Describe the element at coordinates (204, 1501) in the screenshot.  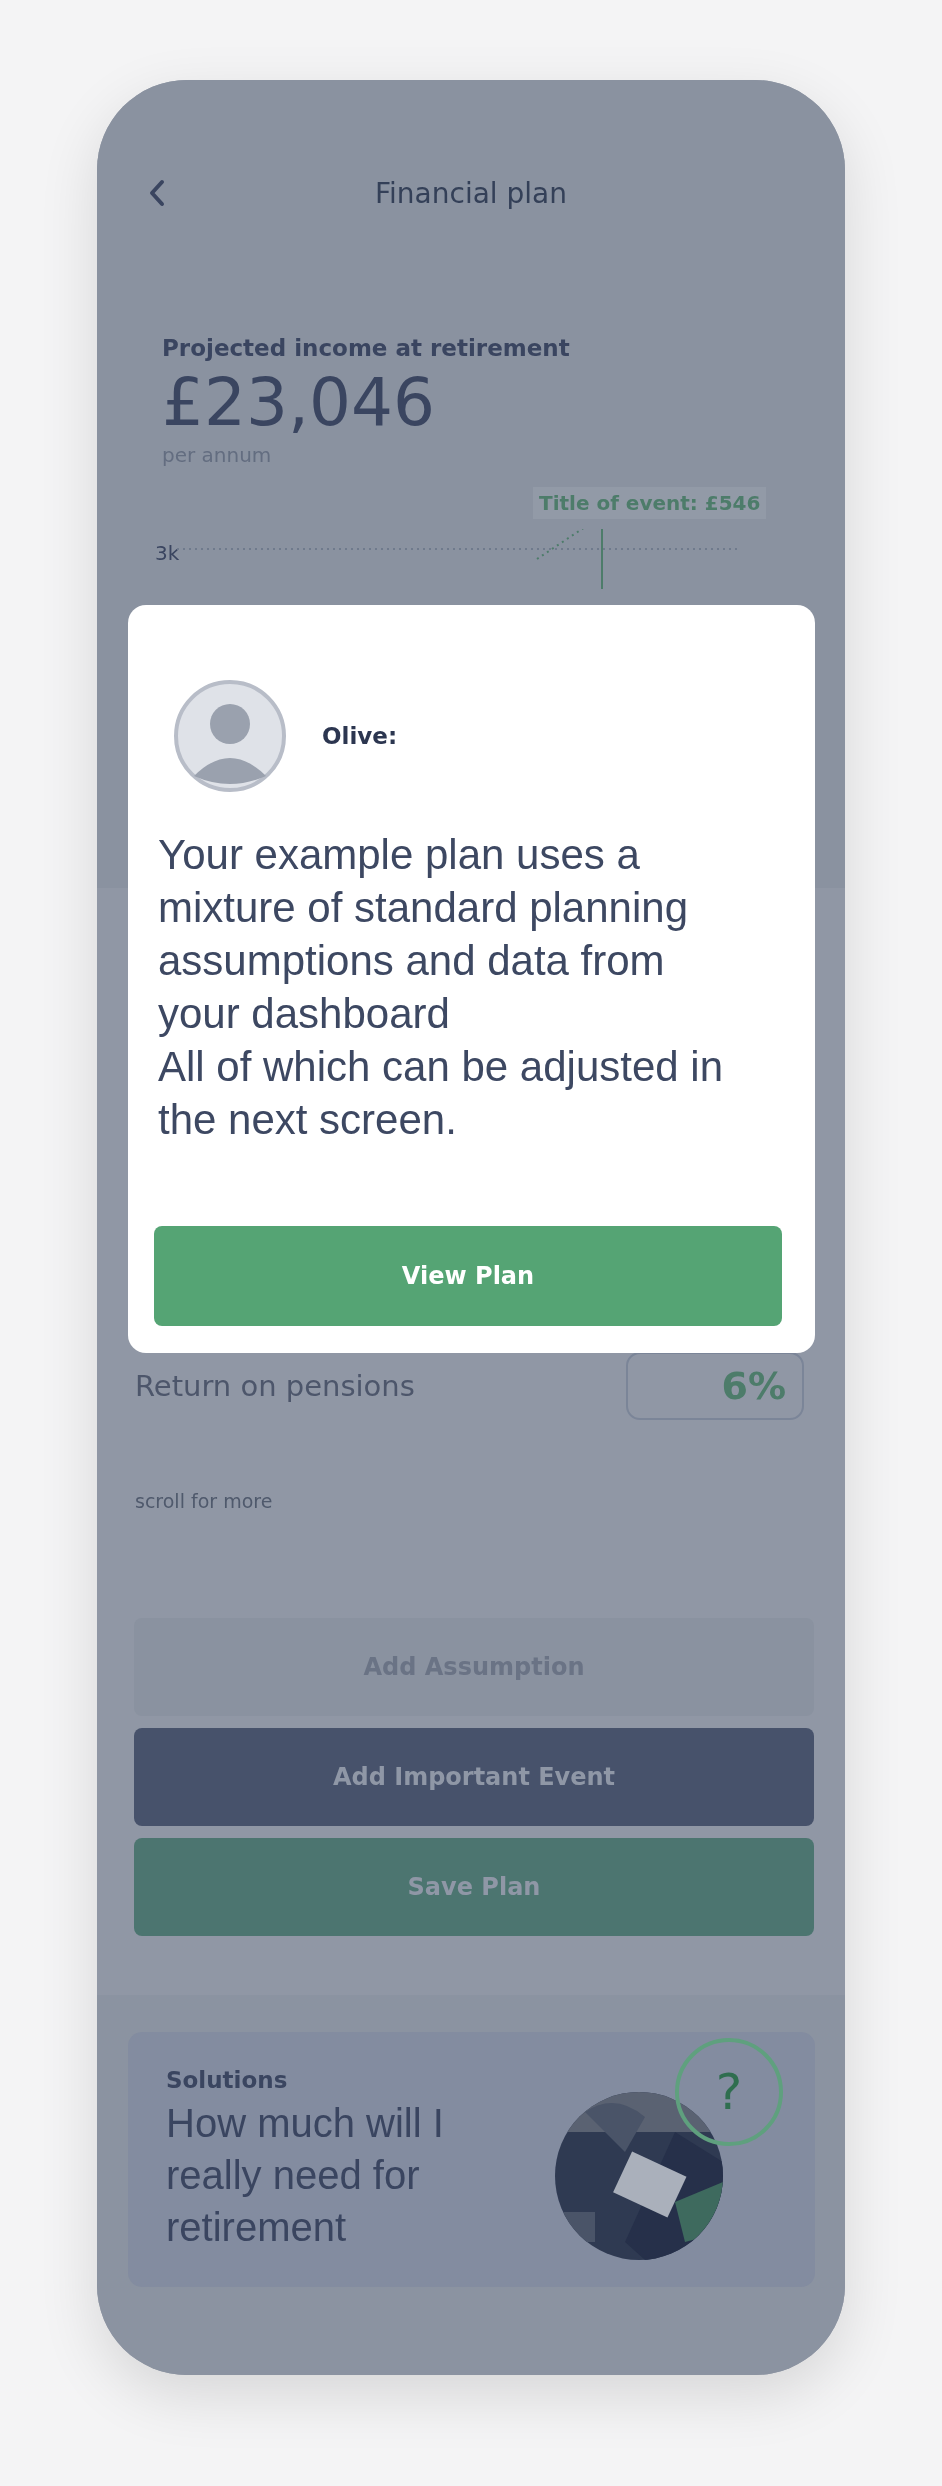
I see `scroll-hint: scroll for more` at that location.